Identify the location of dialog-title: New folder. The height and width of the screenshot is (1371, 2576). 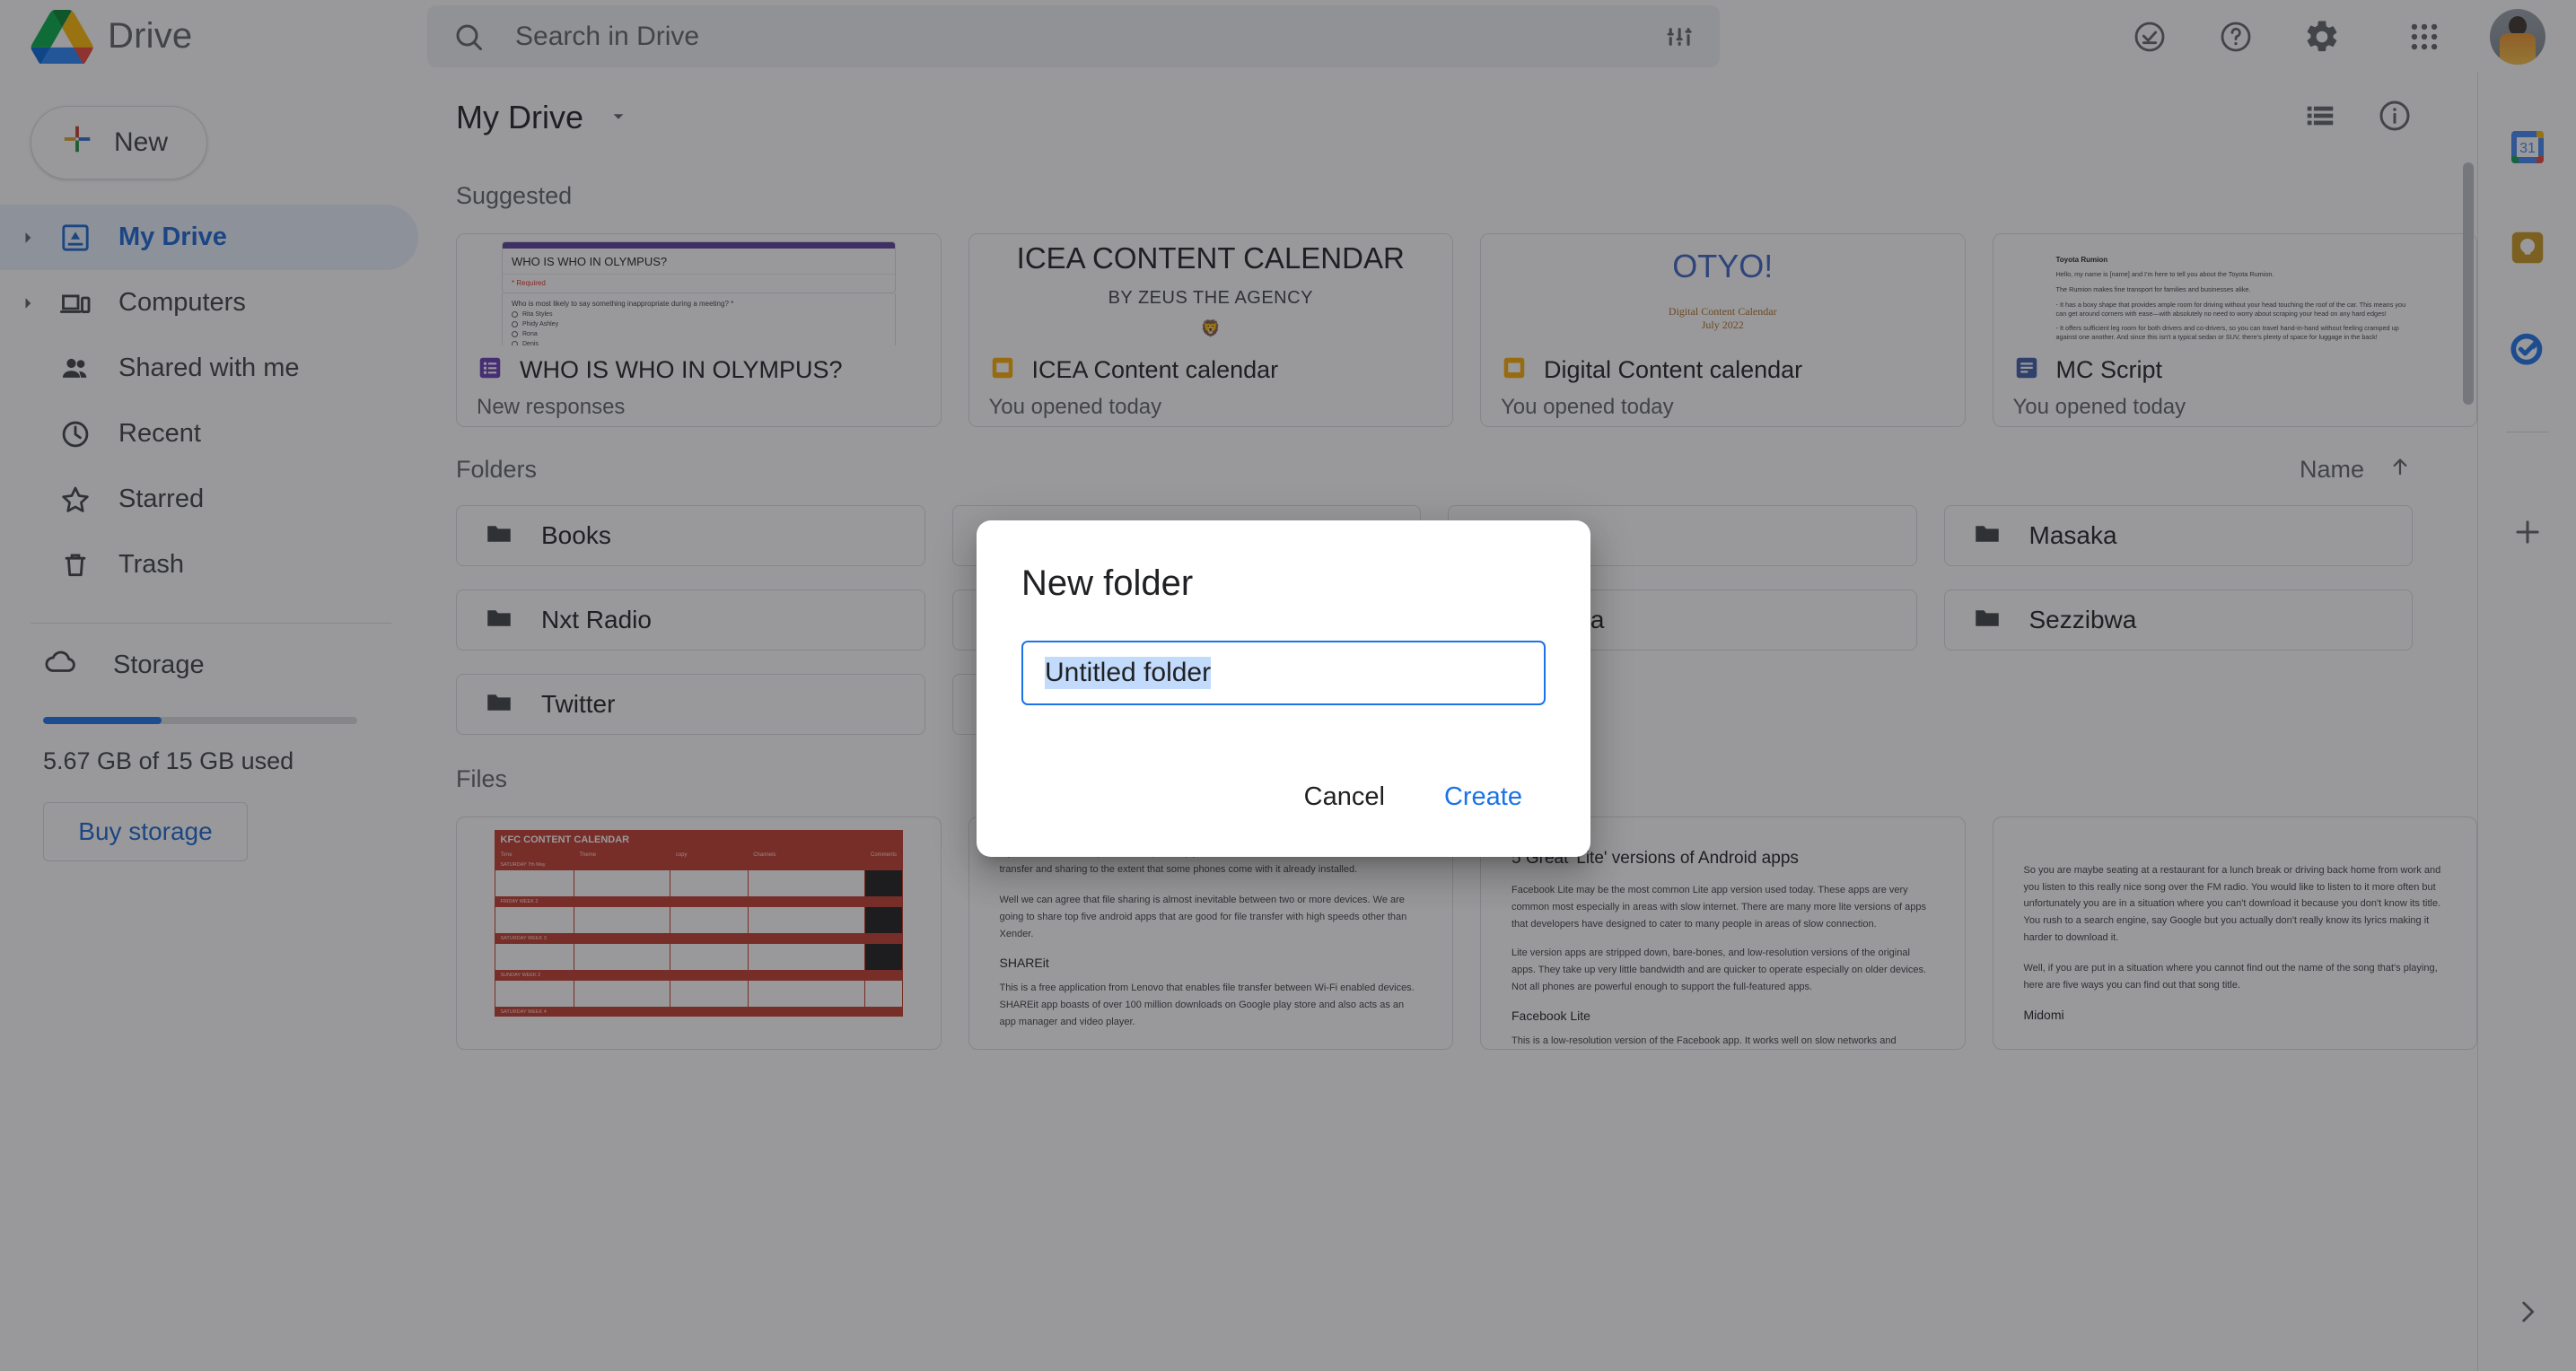
(1107, 583).